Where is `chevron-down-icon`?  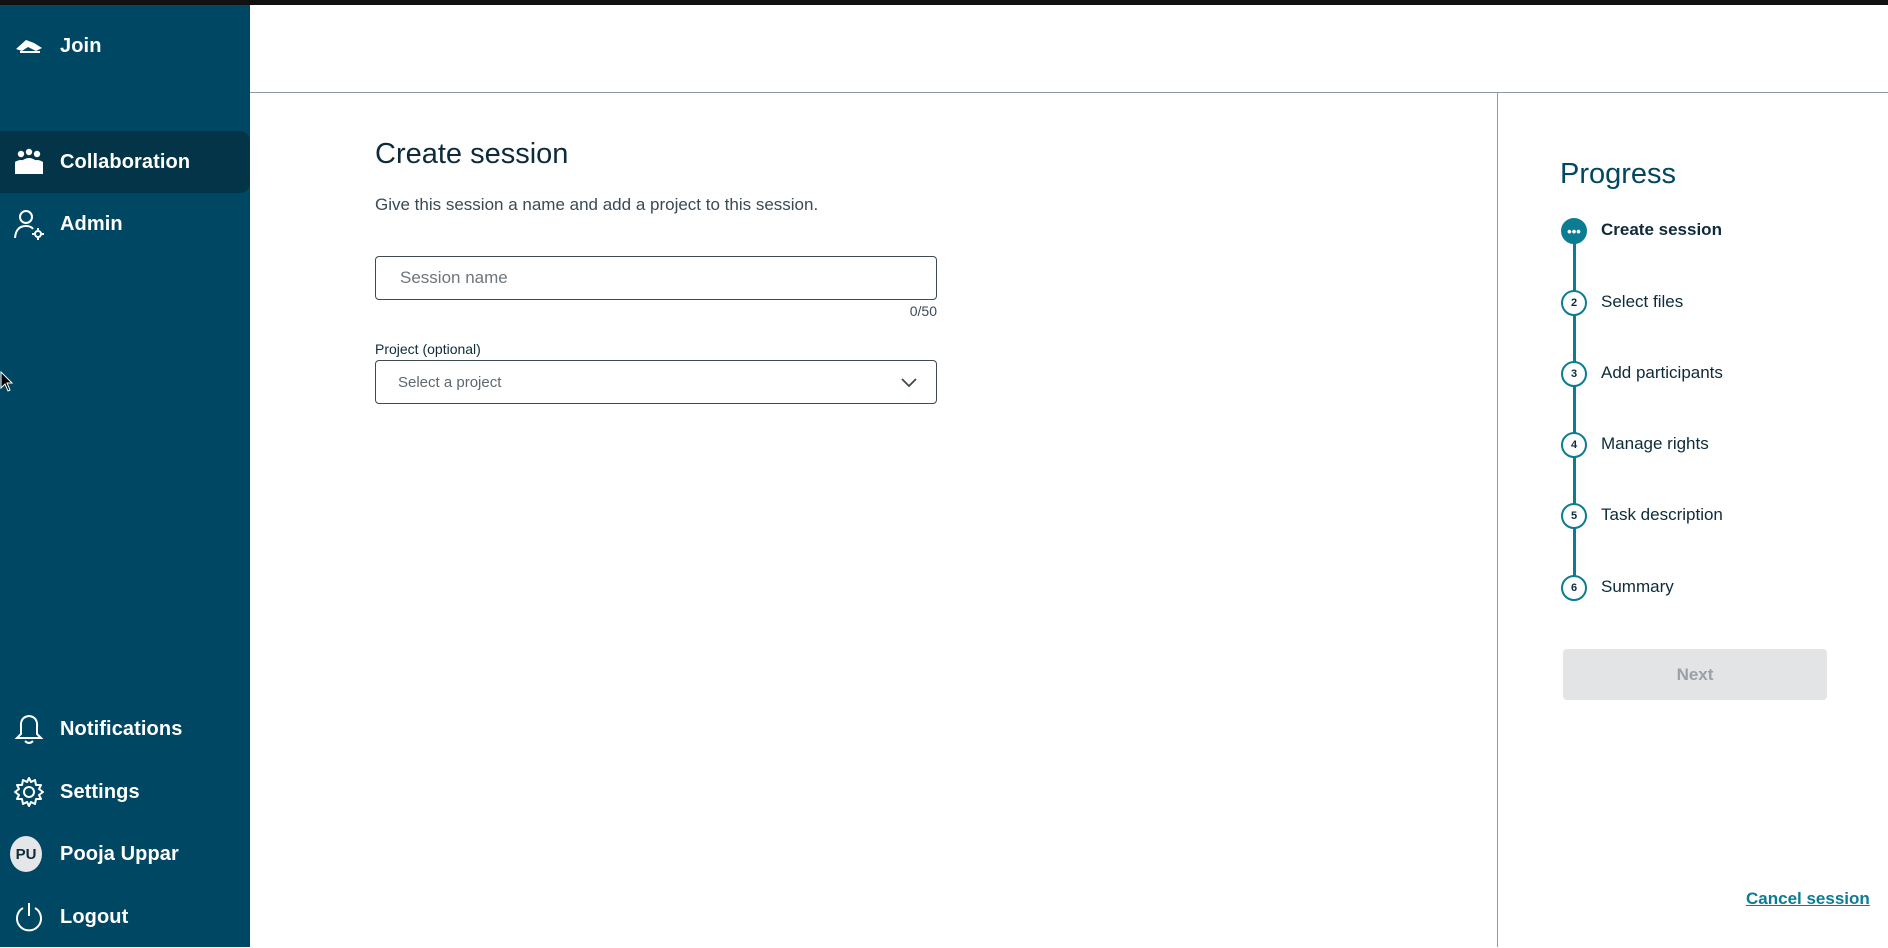 chevron-down-icon is located at coordinates (909, 382).